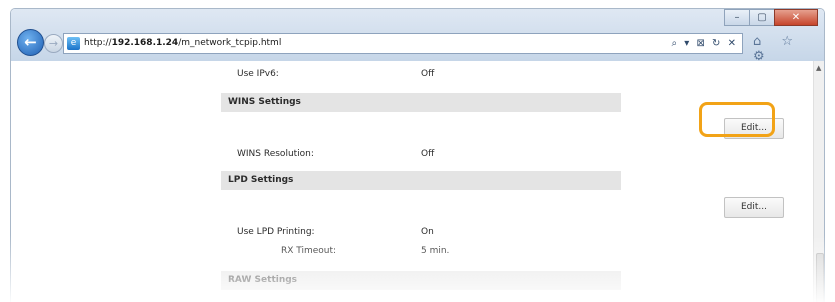 The height and width of the screenshot is (302, 835). I want to click on url-host: 192.168.1.24, so click(145, 43).